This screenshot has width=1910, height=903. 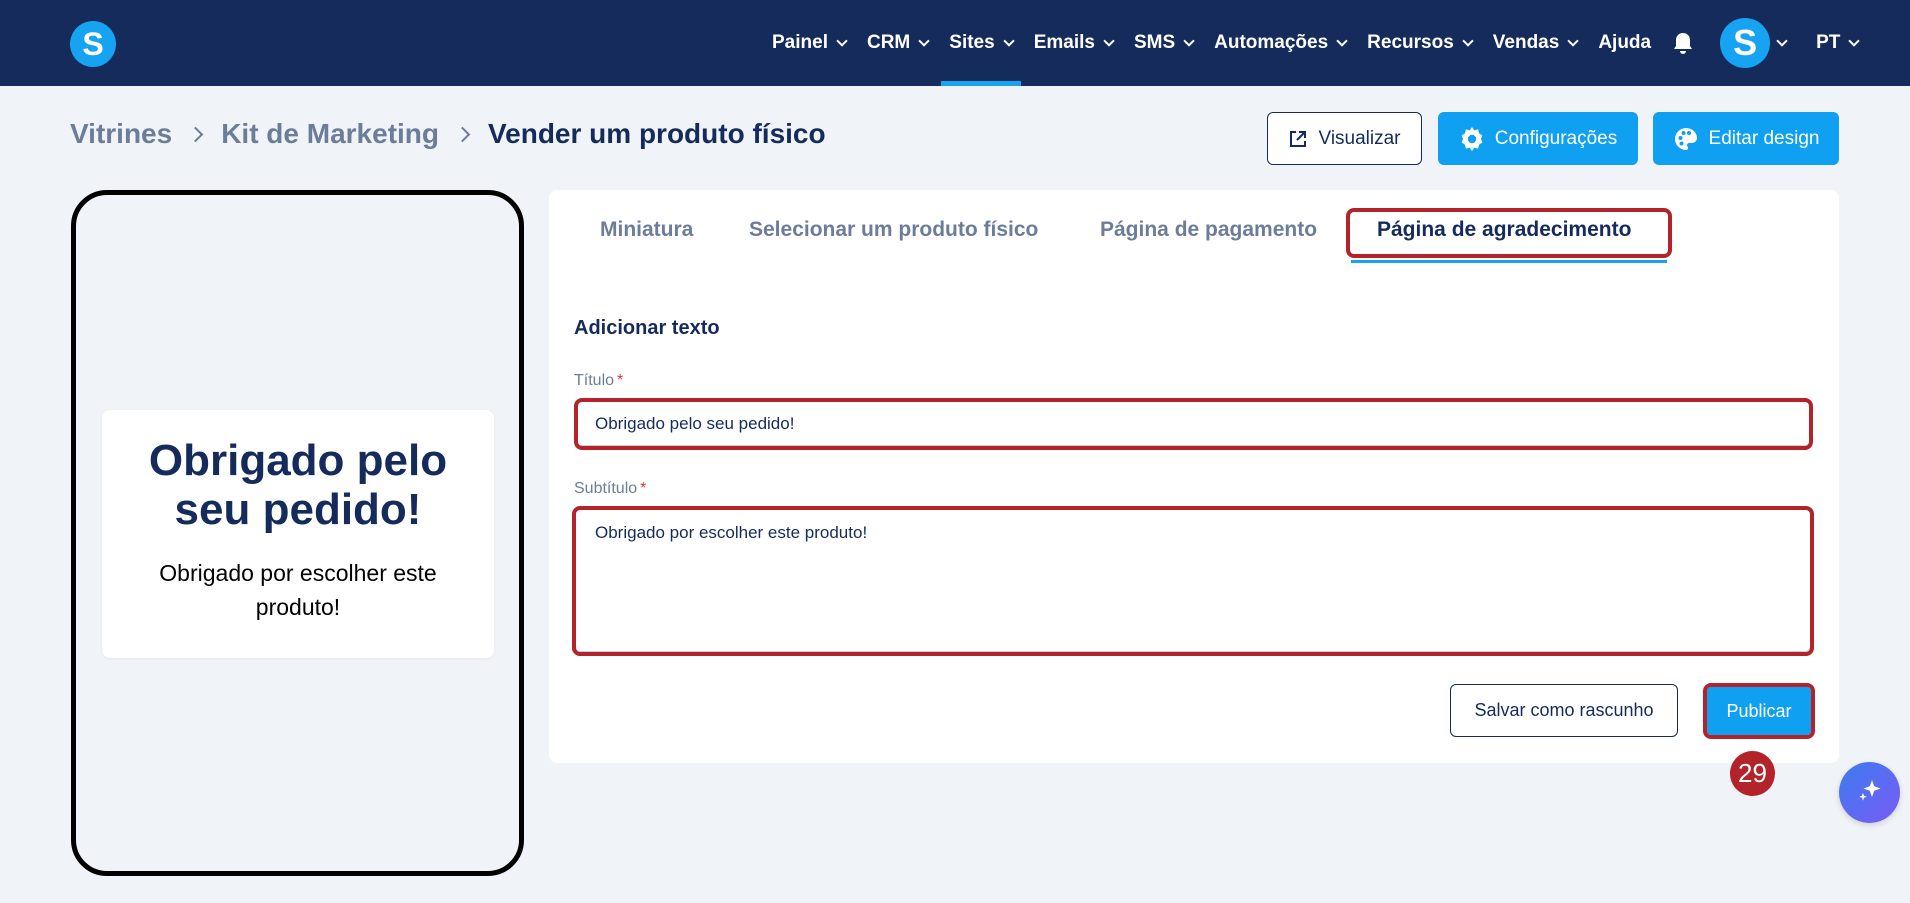 I want to click on preview-subtitle: Obrigado por escolher este produto!, so click(x=298, y=590).